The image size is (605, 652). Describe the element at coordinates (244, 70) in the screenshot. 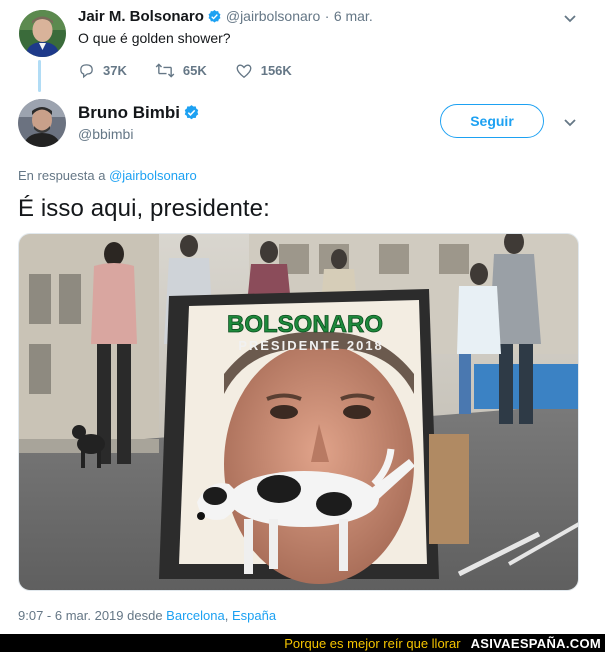

I see `heart-icon` at that location.